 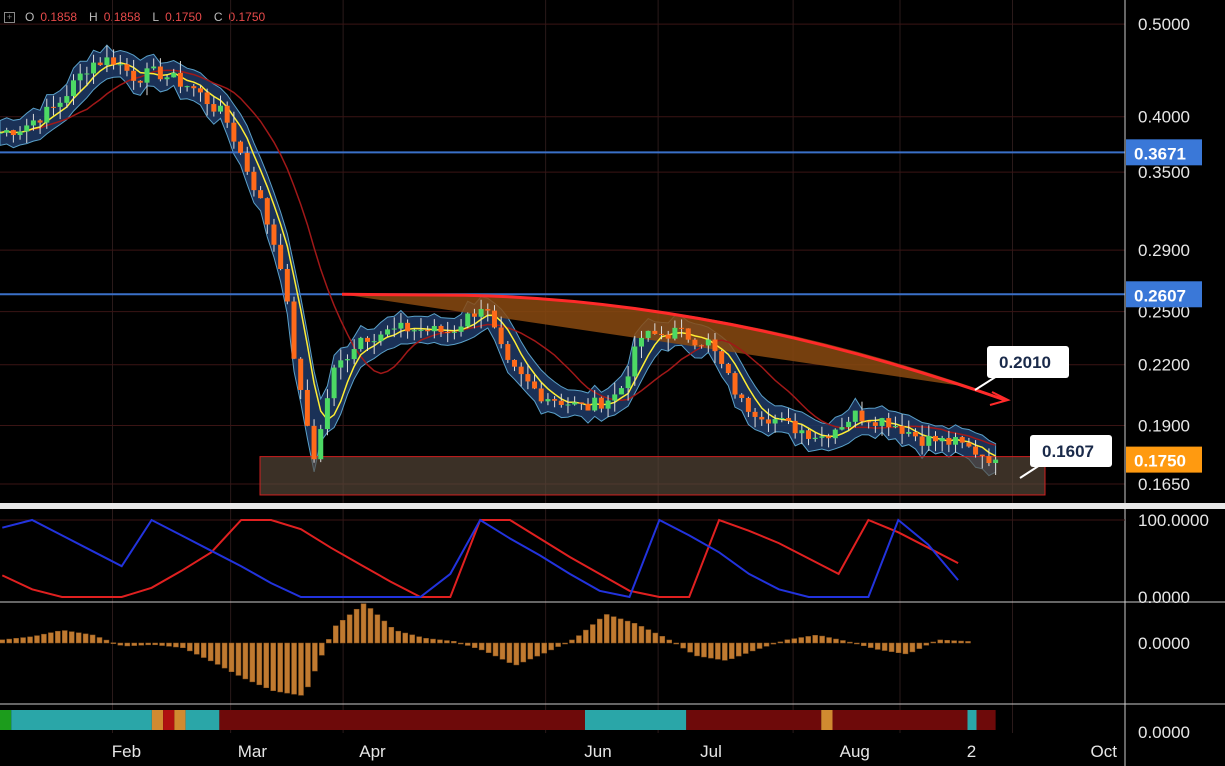 I want to click on x-tick-label: Jul, so click(x=711, y=751).